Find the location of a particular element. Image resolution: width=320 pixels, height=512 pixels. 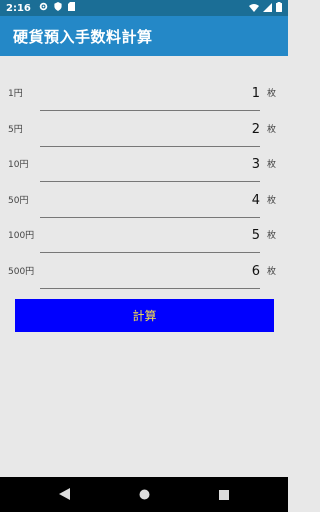

signal-icon is located at coordinates (267, 8).